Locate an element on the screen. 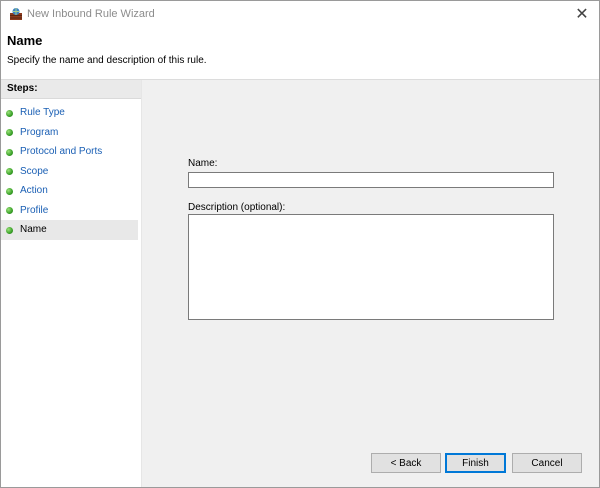 Image resolution: width=600 pixels, height=488 pixels. step-action: Action is located at coordinates (71, 191).